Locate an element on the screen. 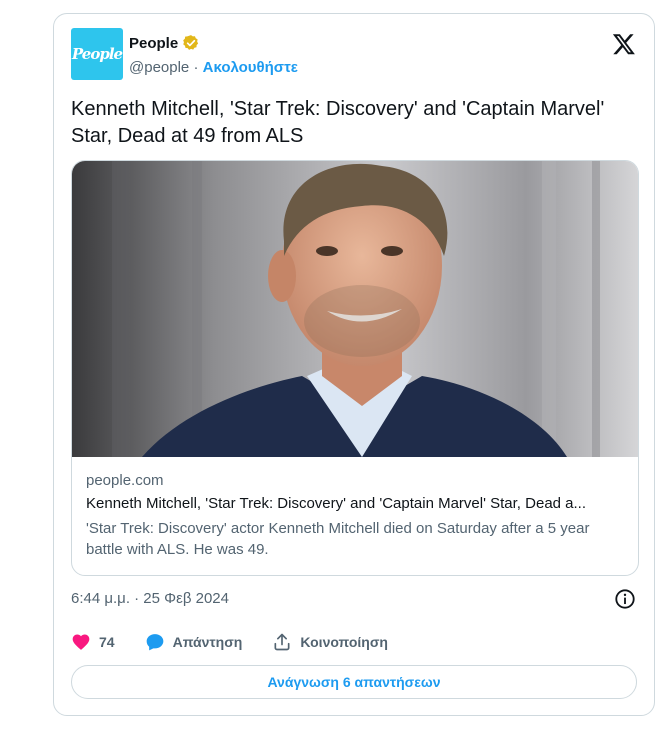  share-label: Κοινοποίηση is located at coordinates (344, 642).